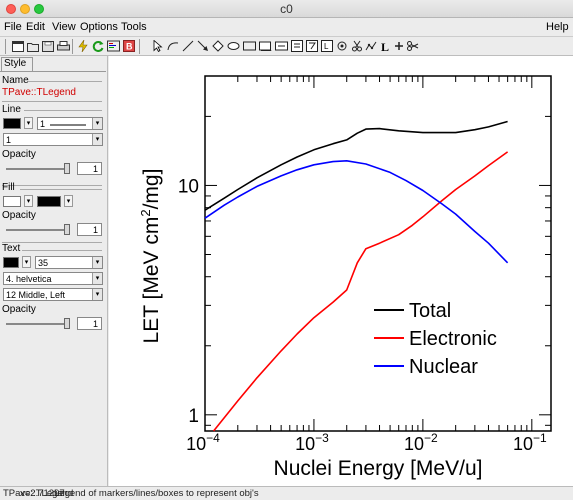  I want to click on menu-tools: Tools, so click(134, 27).